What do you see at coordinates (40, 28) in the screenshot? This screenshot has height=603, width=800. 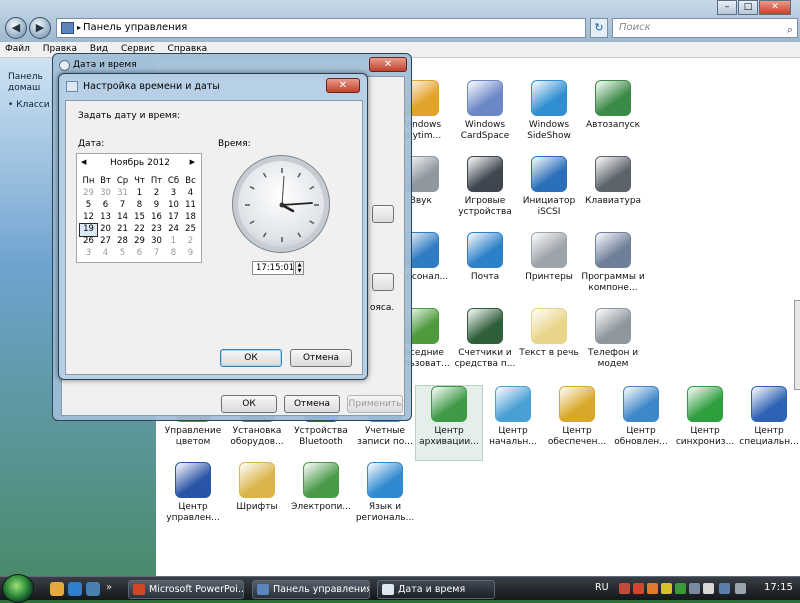 I see `forward-button: ▶` at bounding box center [40, 28].